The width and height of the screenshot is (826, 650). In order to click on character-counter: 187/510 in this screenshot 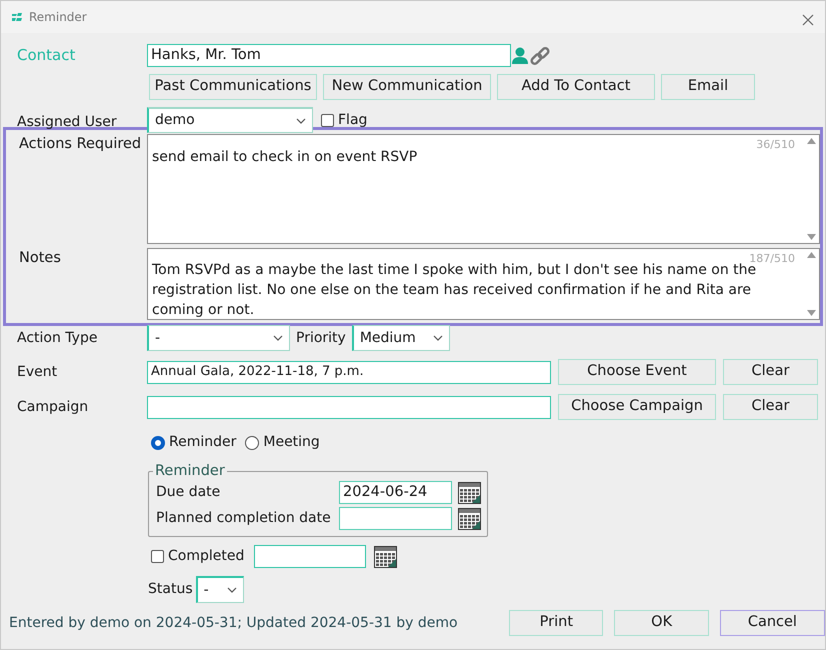, I will do `click(772, 258)`.